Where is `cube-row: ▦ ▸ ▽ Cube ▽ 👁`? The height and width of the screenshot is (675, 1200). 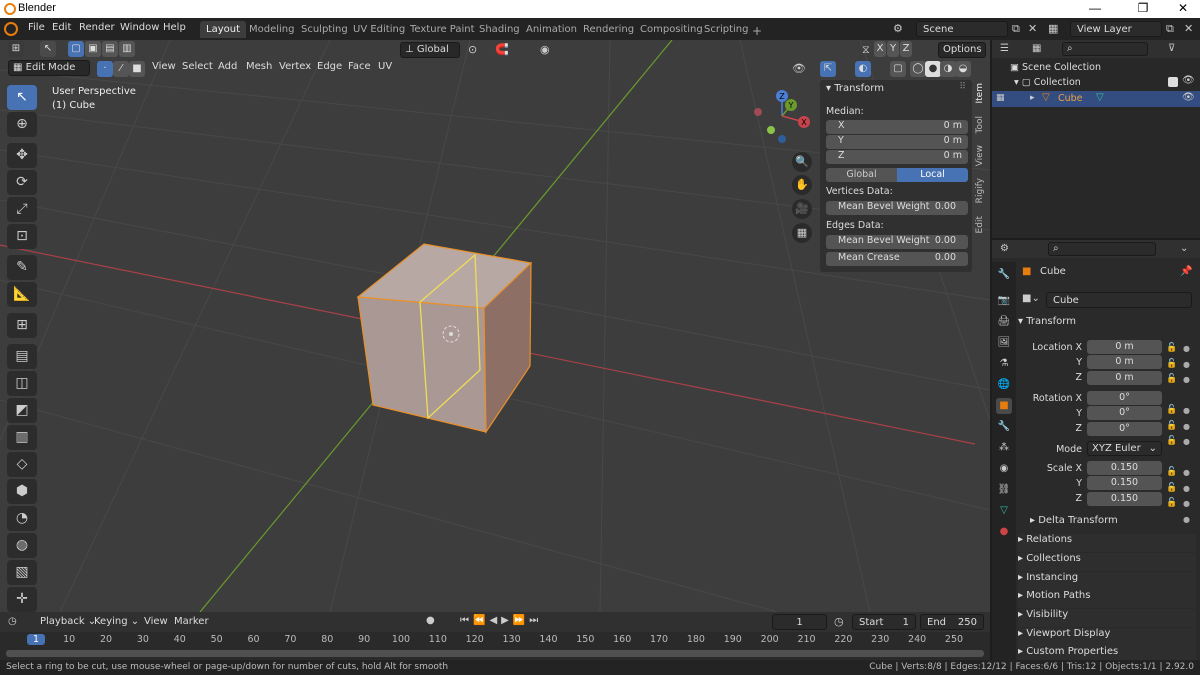
cube-row: ▦ ▸ ▽ Cube ▽ 👁 is located at coordinates (1096, 99).